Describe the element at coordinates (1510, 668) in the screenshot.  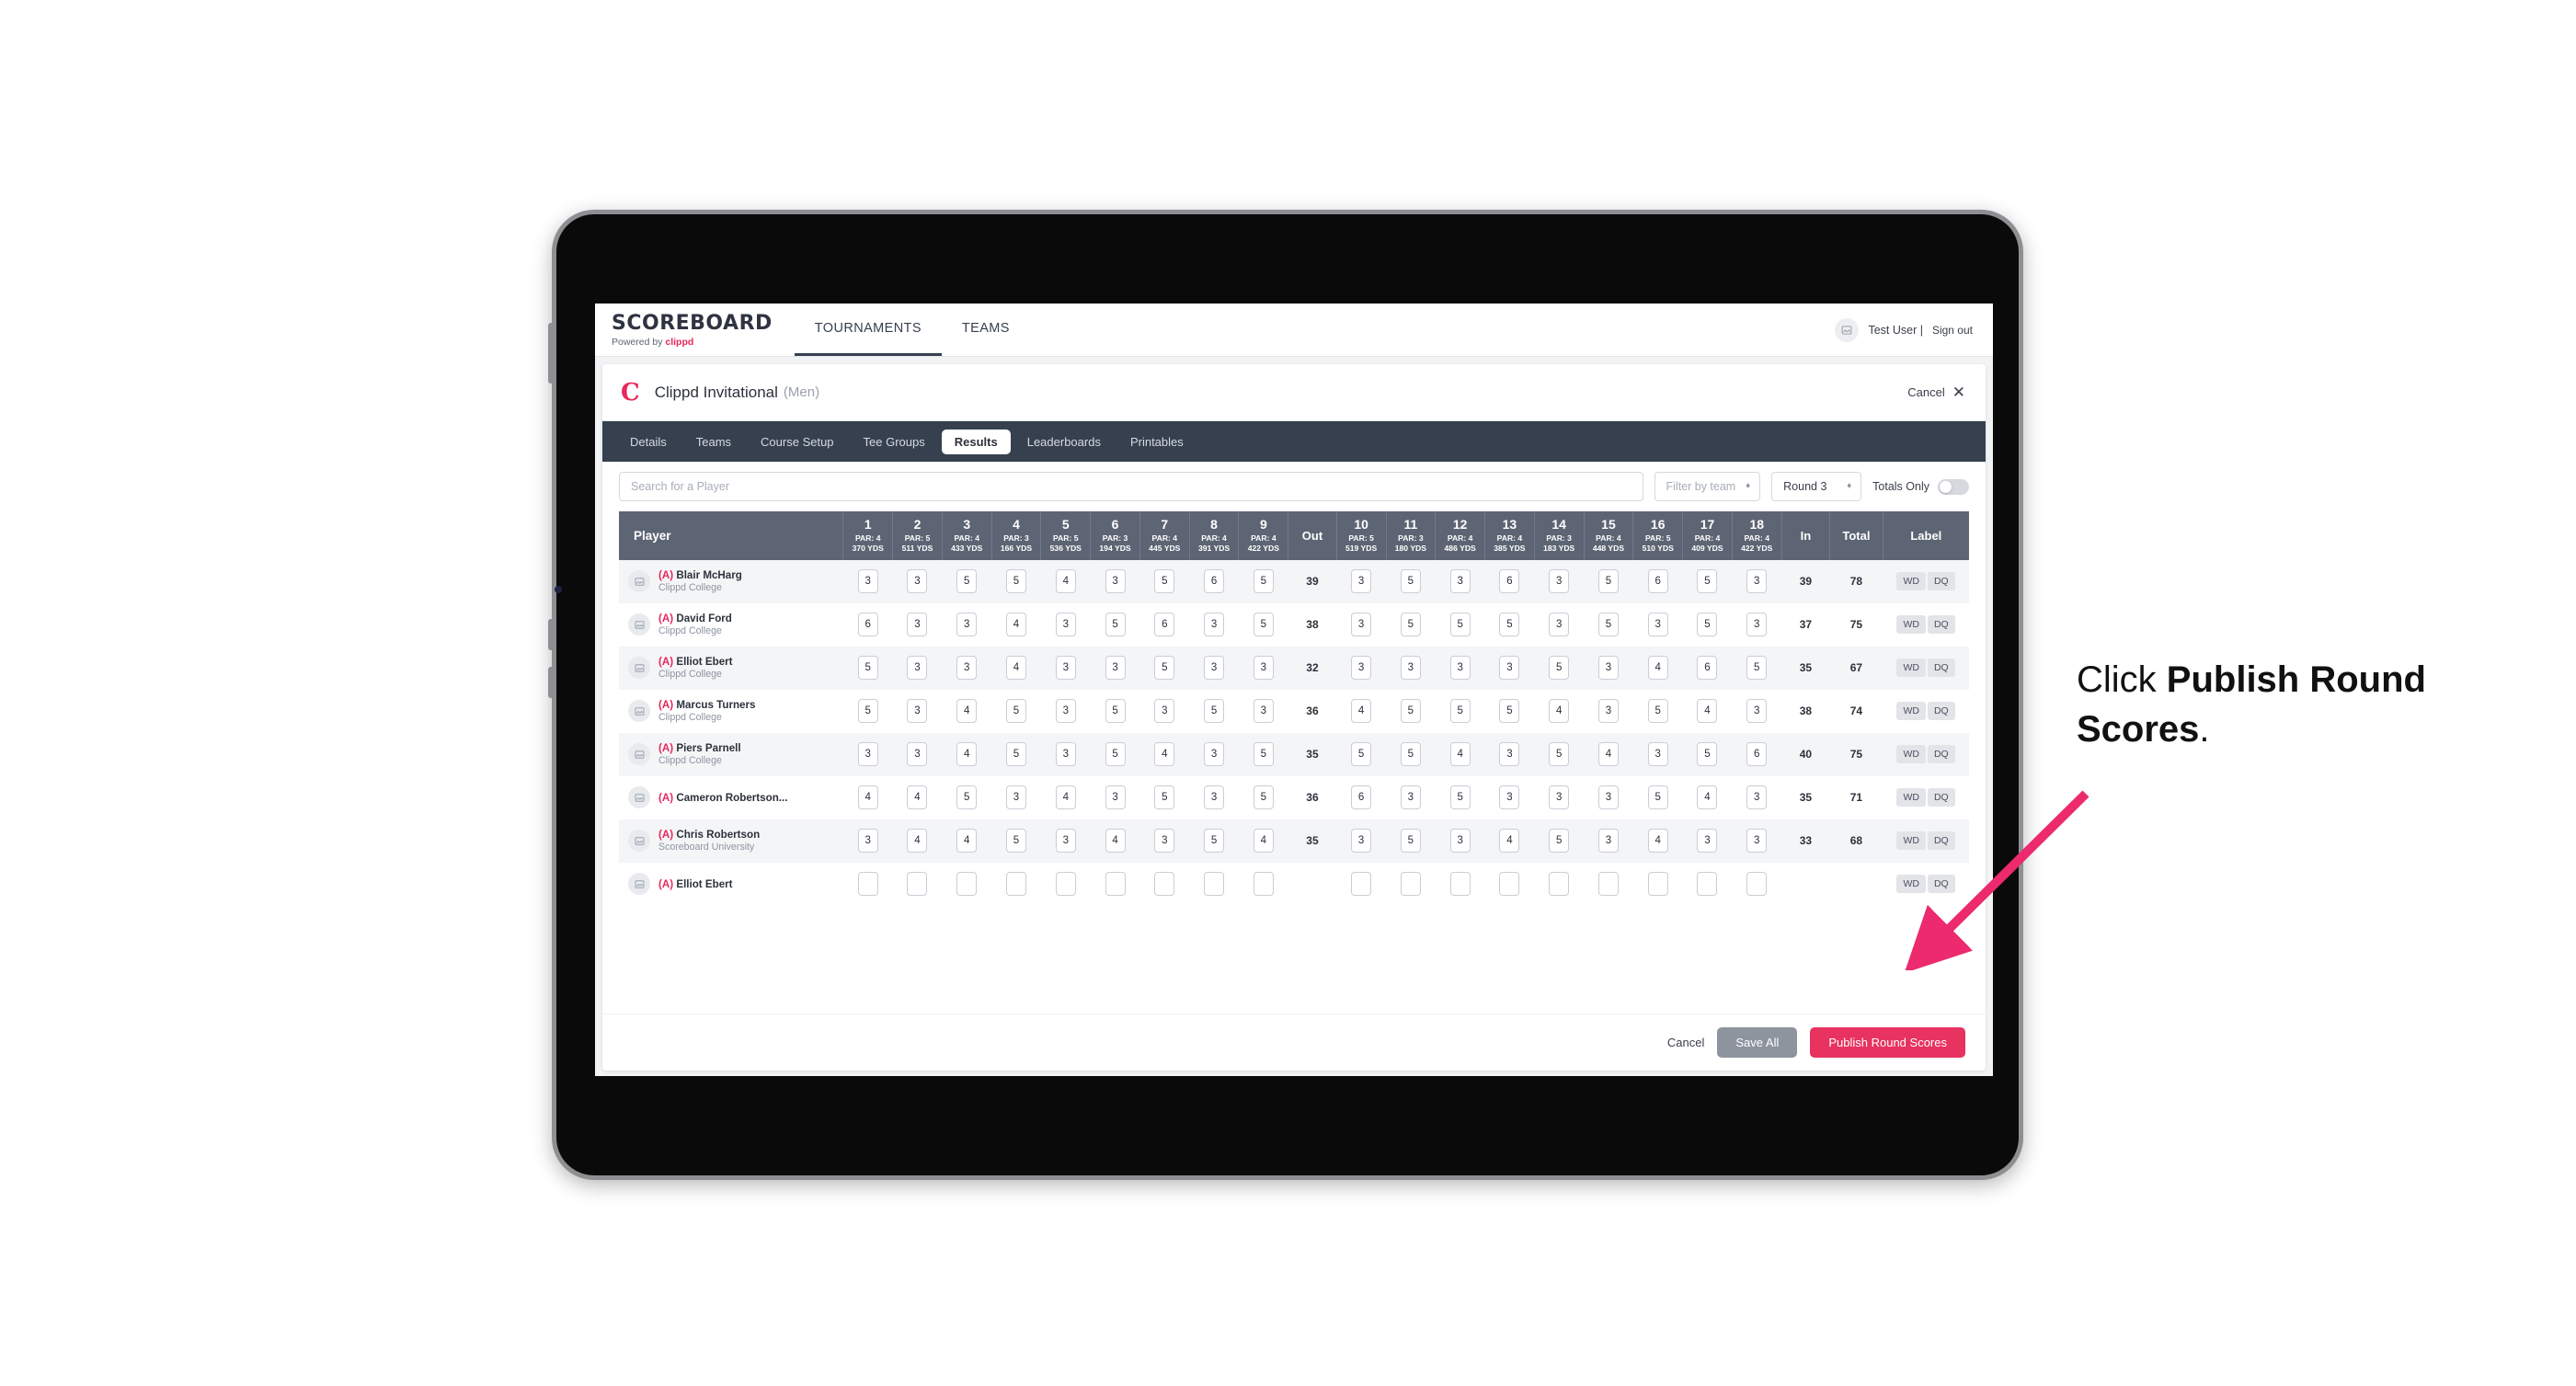
I see `score-cell-hole-13: 3` at that location.